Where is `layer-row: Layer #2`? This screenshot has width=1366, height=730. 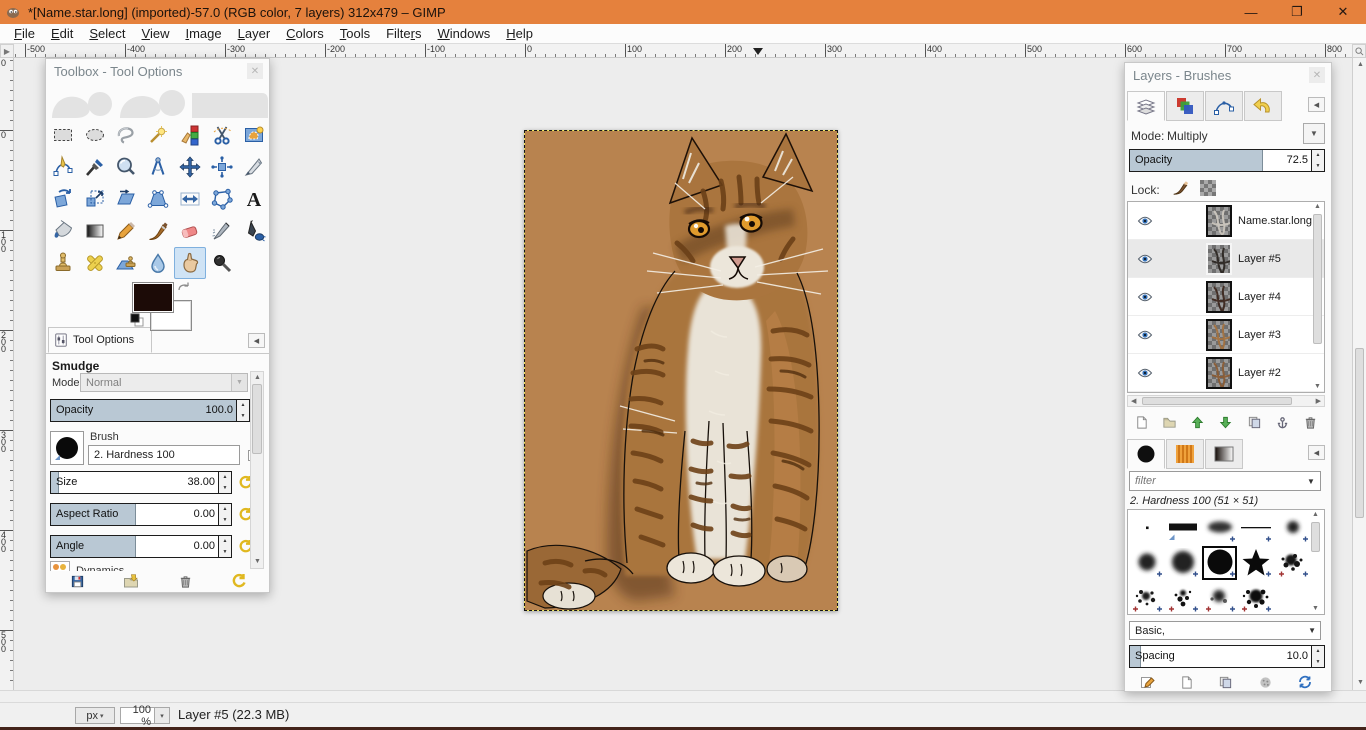
layer-row: Layer #2 is located at coordinates (1226, 373).